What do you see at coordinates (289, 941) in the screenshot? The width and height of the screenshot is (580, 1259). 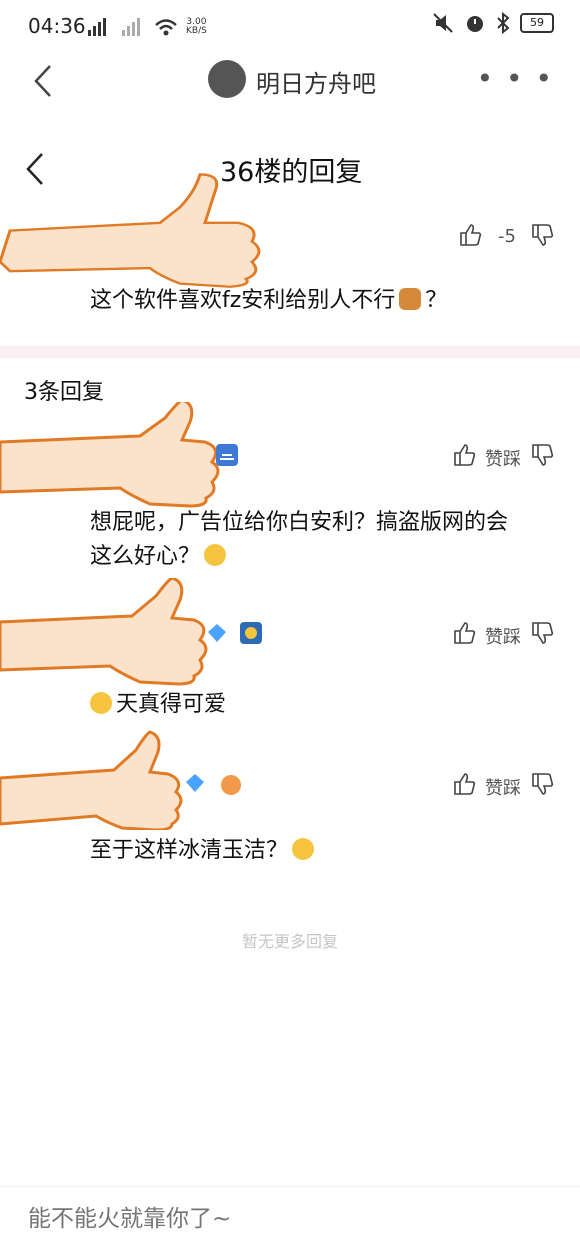 I see `no-more-replies: 暂无更多回复` at bounding box center [289, 941].